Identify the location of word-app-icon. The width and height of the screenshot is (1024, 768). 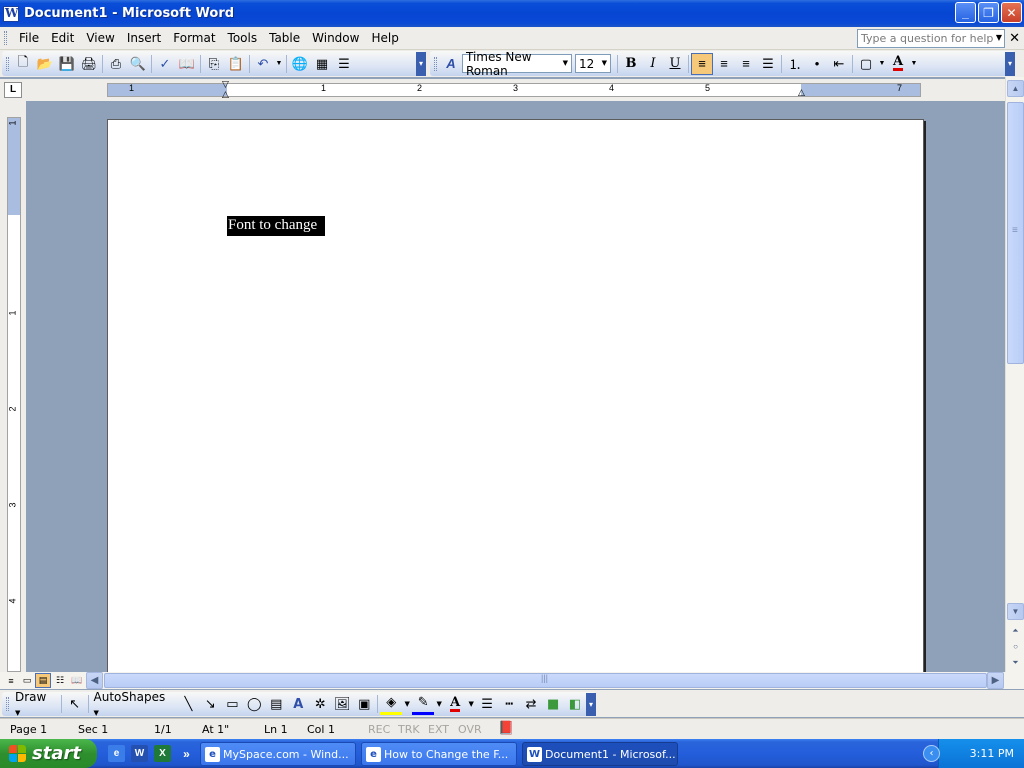
(11, 13).